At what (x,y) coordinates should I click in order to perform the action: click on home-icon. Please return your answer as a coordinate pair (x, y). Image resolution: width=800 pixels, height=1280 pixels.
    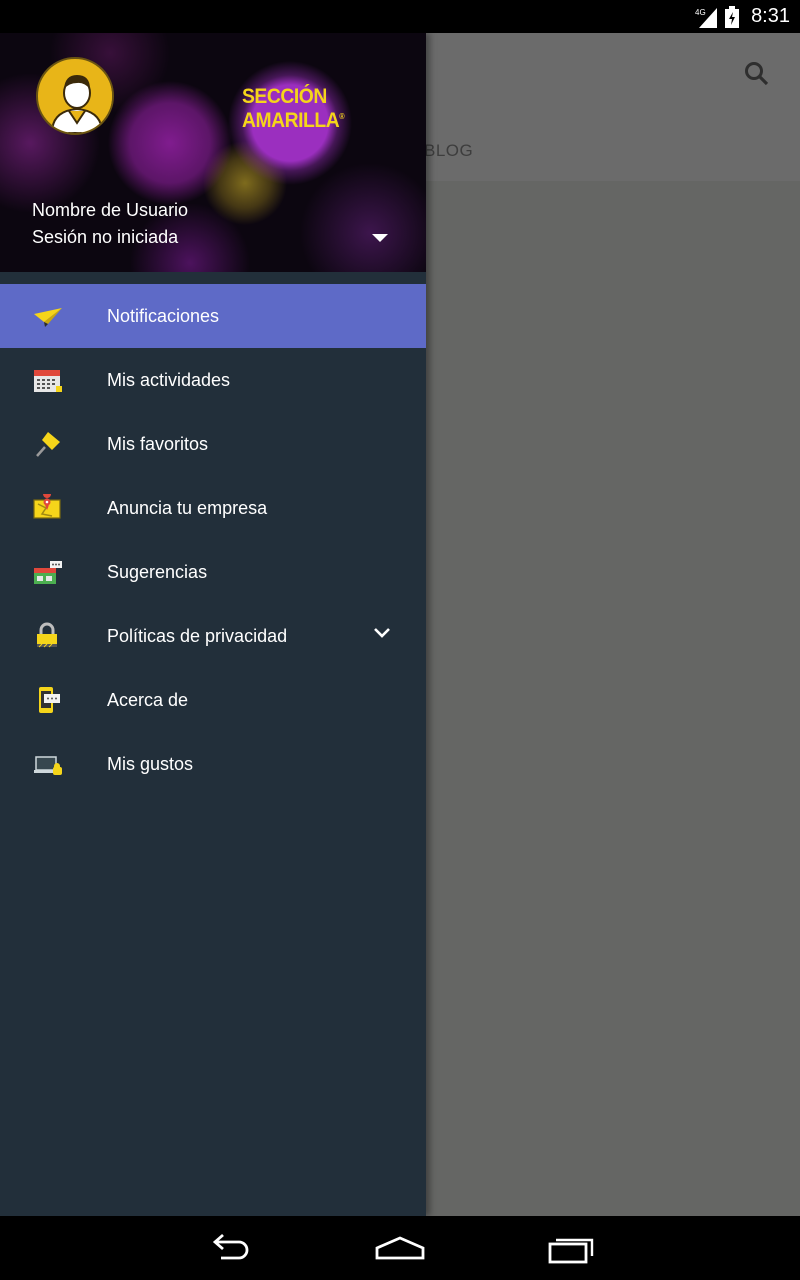
    Looking at the image, I should click on (400, 1250).